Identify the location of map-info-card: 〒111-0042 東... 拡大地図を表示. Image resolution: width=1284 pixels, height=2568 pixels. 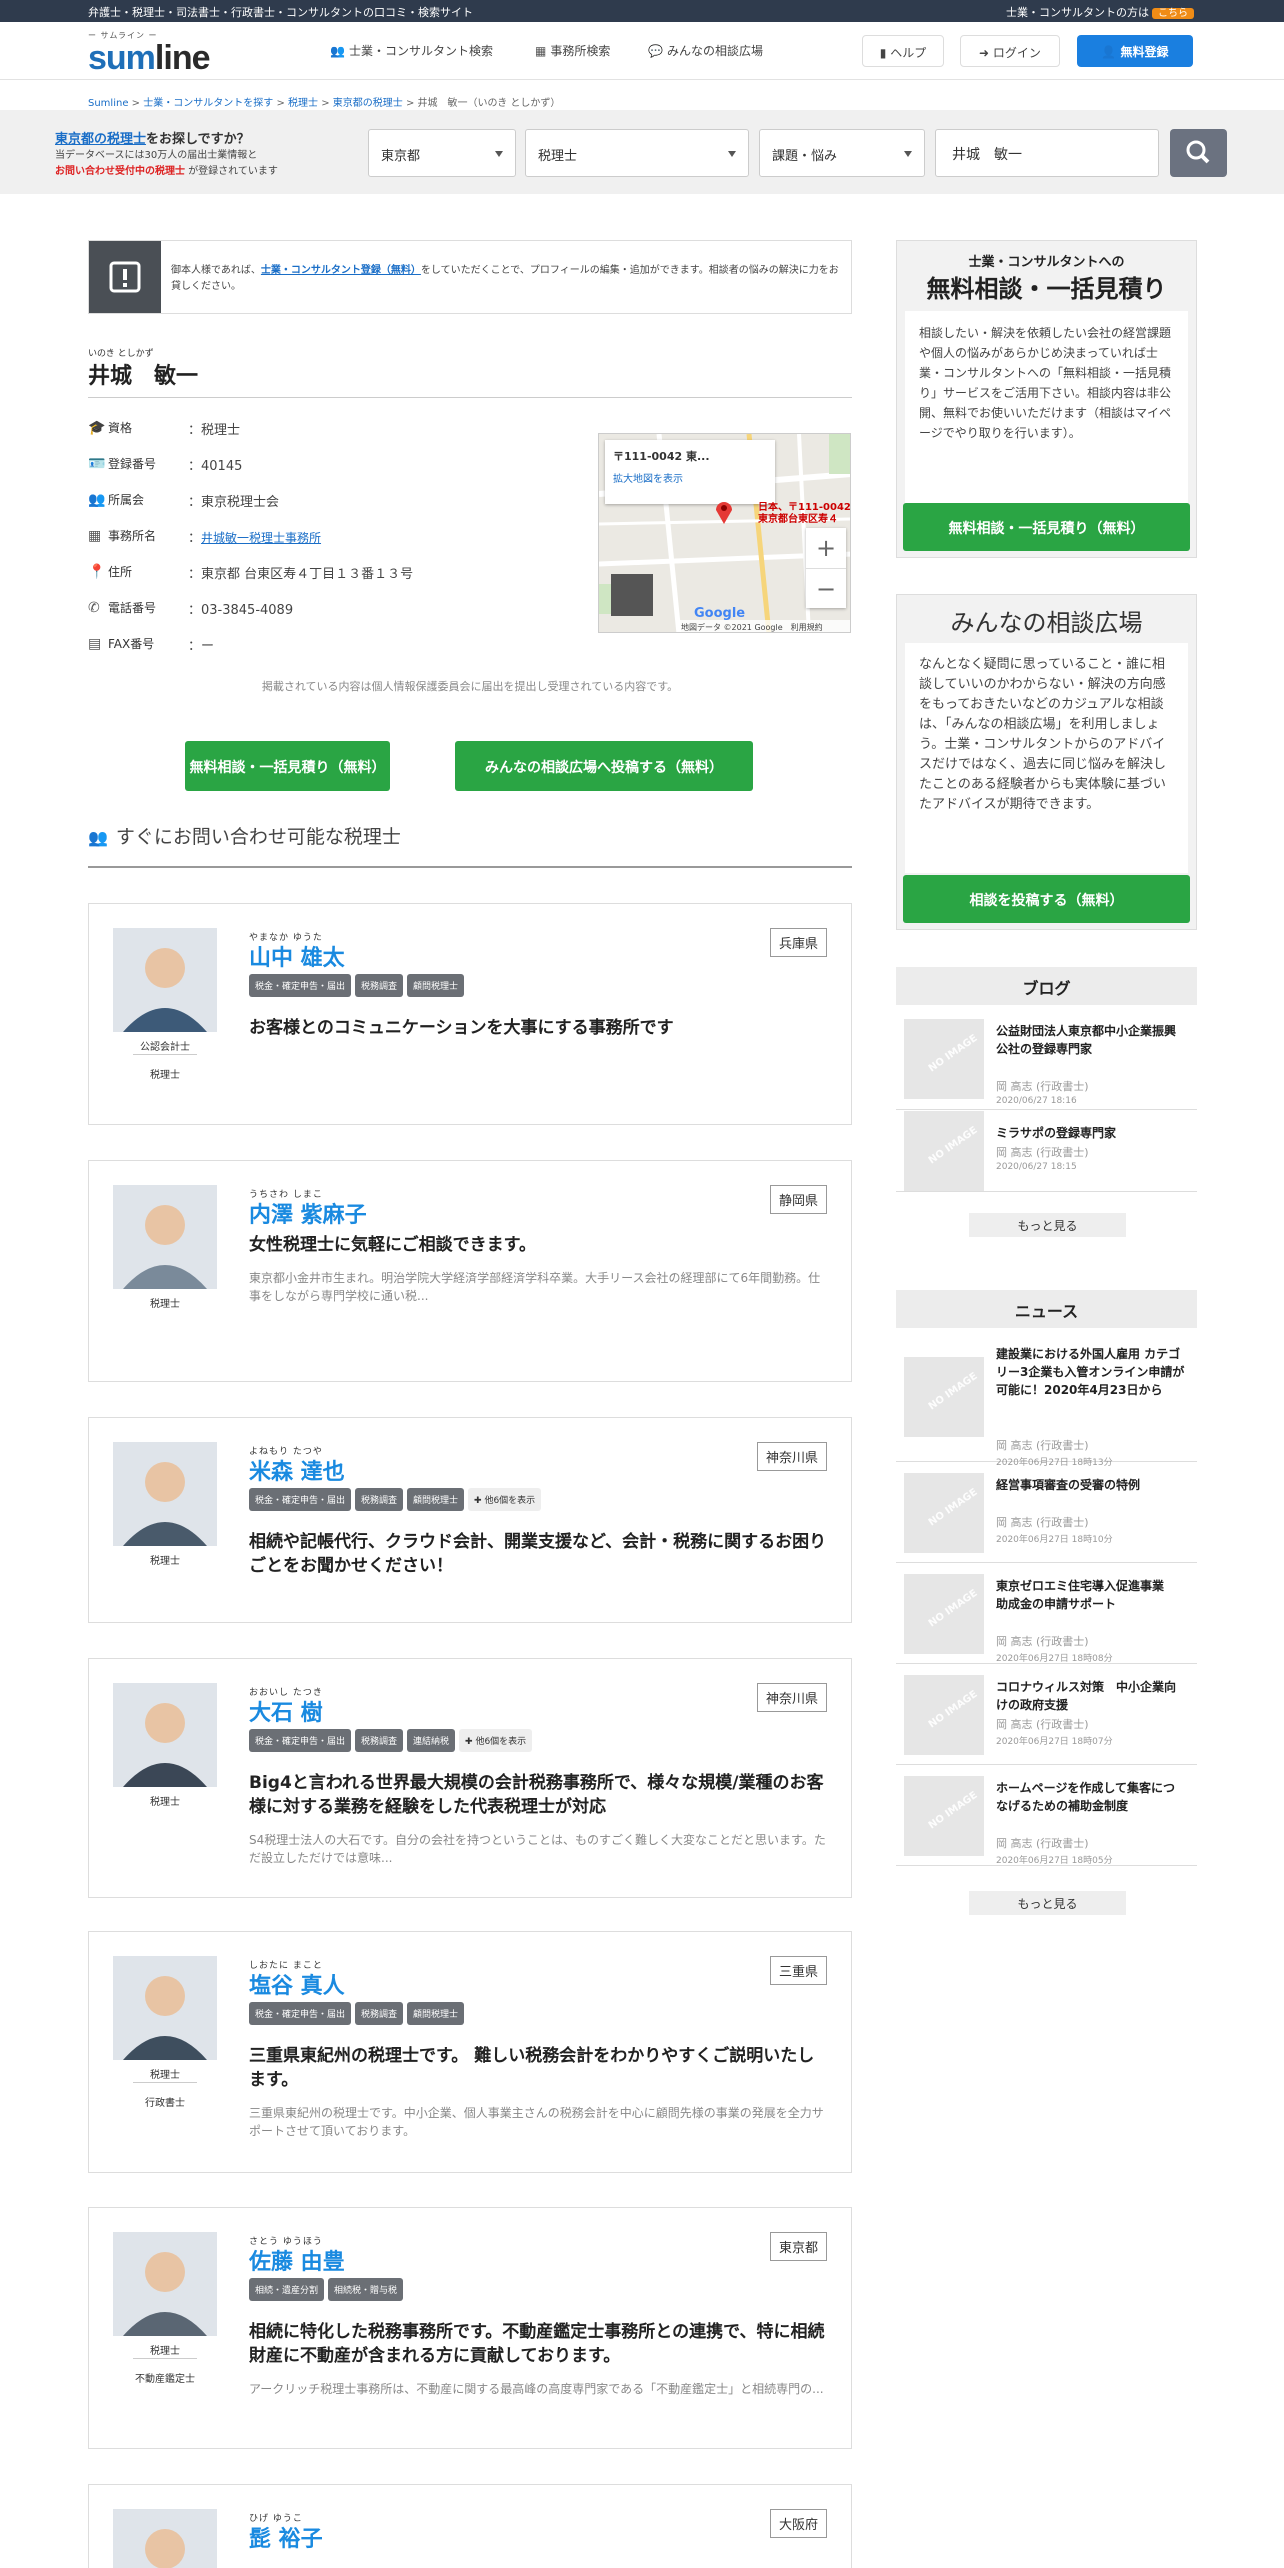
(690, 472).